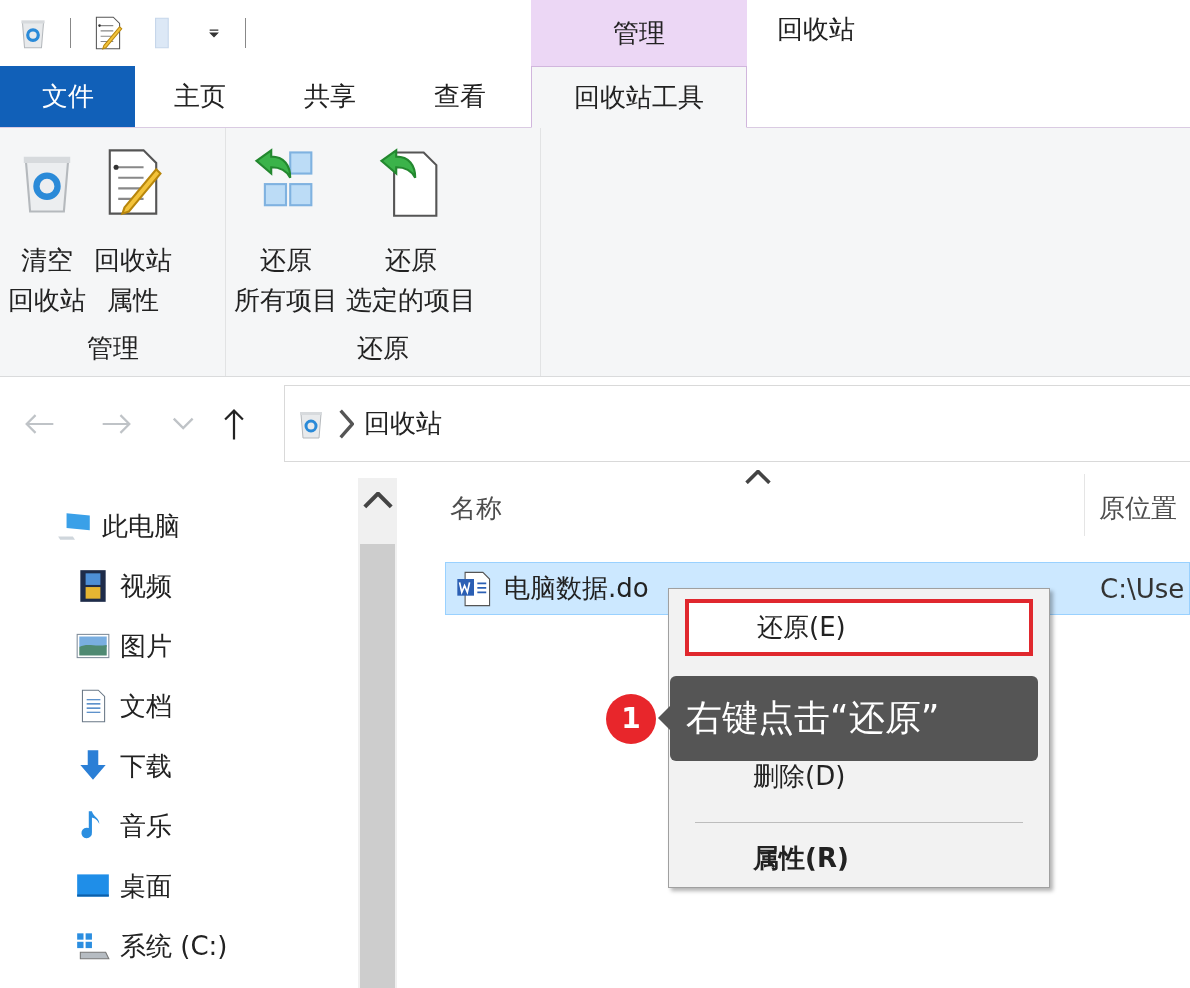  Describe the element at coordinates (664, 718) in the screenshot. I see `tooltip-pointer` at that location.